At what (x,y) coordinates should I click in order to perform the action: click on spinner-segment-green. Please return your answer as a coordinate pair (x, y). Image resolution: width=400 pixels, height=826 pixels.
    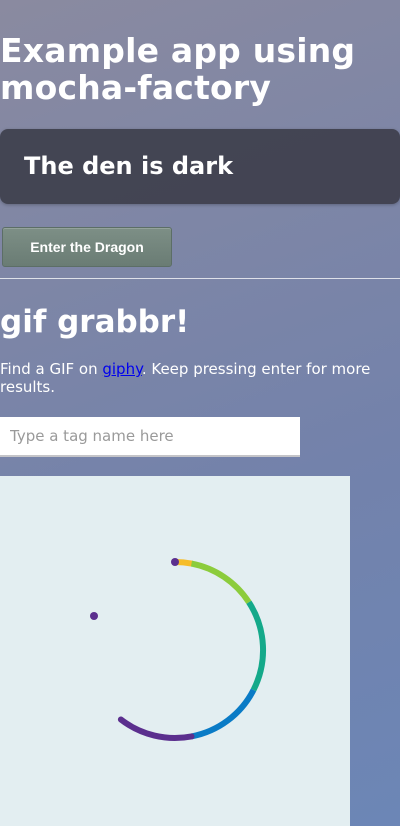
    Looking at the image, I should click on (221, 582).